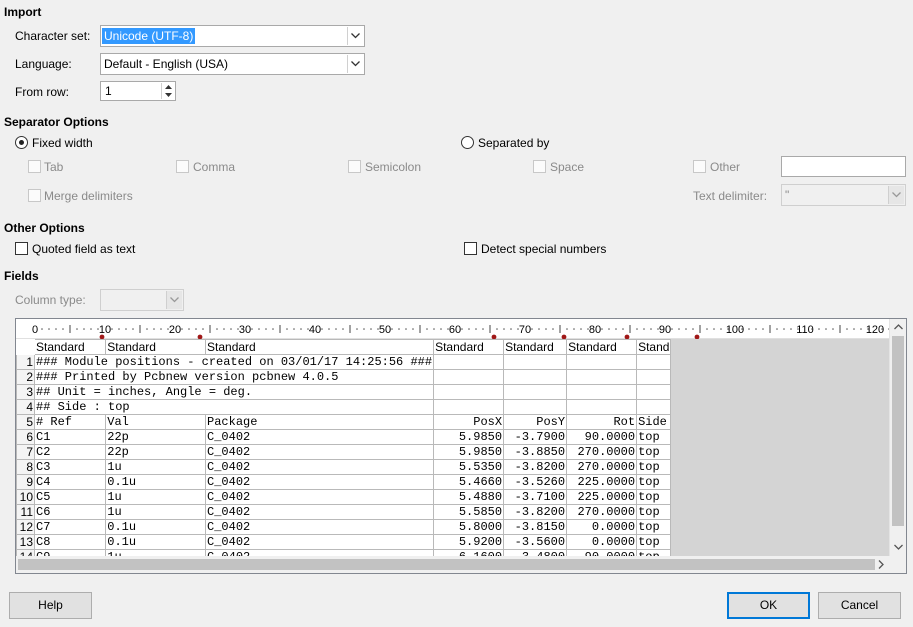 This screenshot has height=627, width=913. I want to click on scroll-right-icon, so click(881, 564).